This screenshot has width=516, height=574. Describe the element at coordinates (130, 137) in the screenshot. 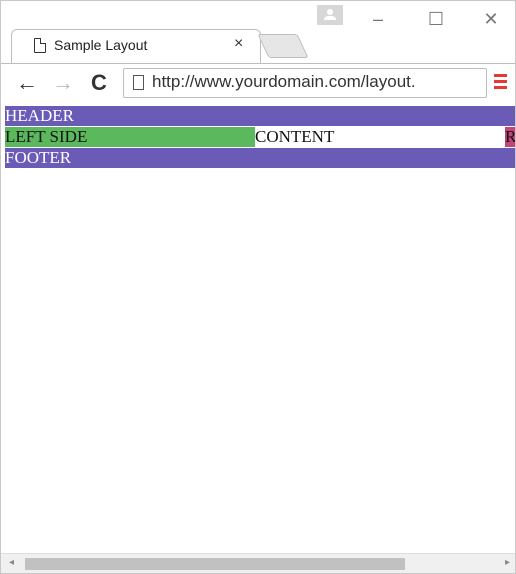

I see `left-side: LEFT SIDE` at that location.